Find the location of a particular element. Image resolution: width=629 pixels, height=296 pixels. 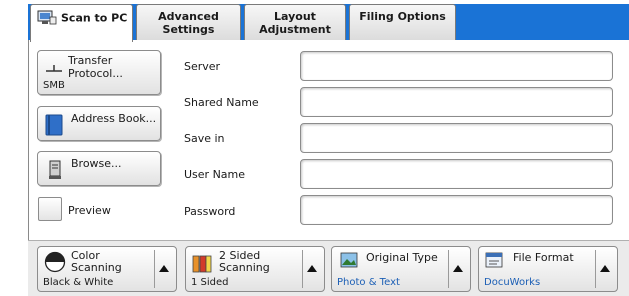

two-sided-scanning-button: 2 Sided Scanning 1 Sided is located at coordinates (255, 269).